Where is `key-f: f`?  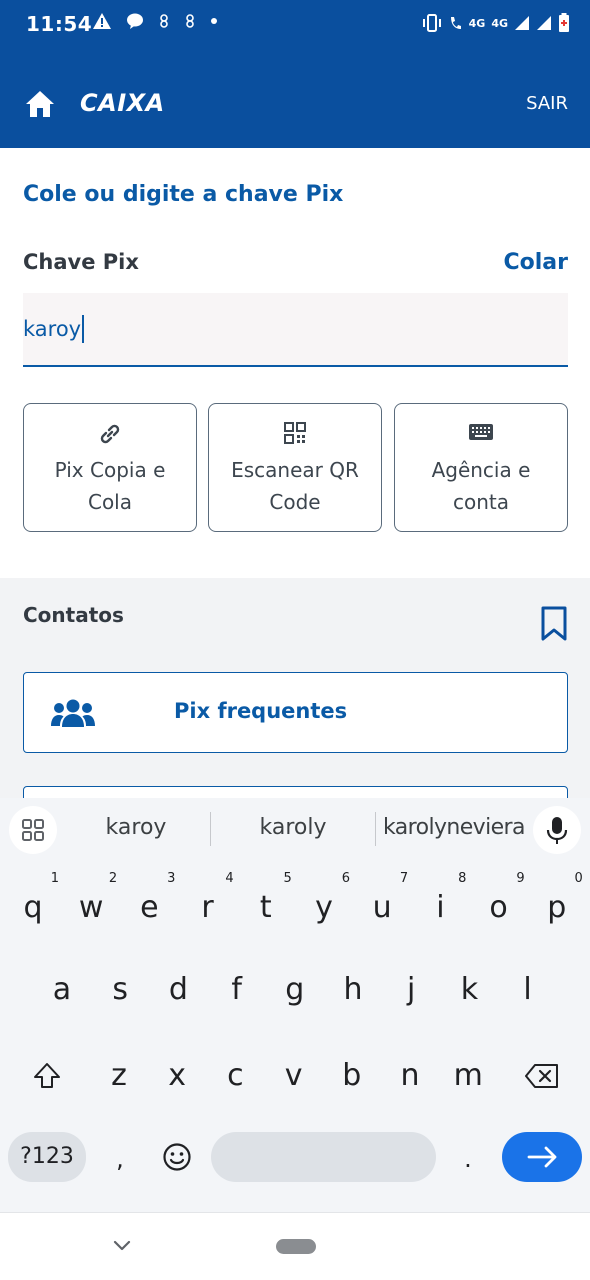
key-f: f is located at coordinates (237, 990).